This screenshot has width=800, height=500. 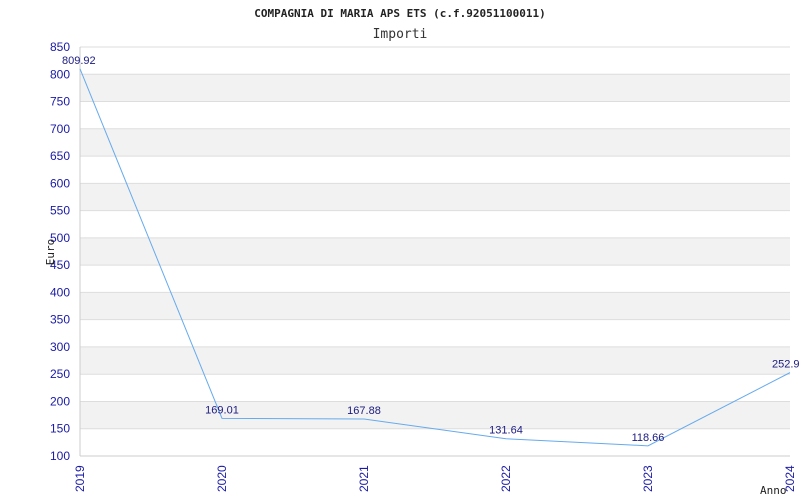 What do you see at coordinates (60, 156) in the screenshot?
I see `y-tick-label: 650` at bounding box center [60, 156].